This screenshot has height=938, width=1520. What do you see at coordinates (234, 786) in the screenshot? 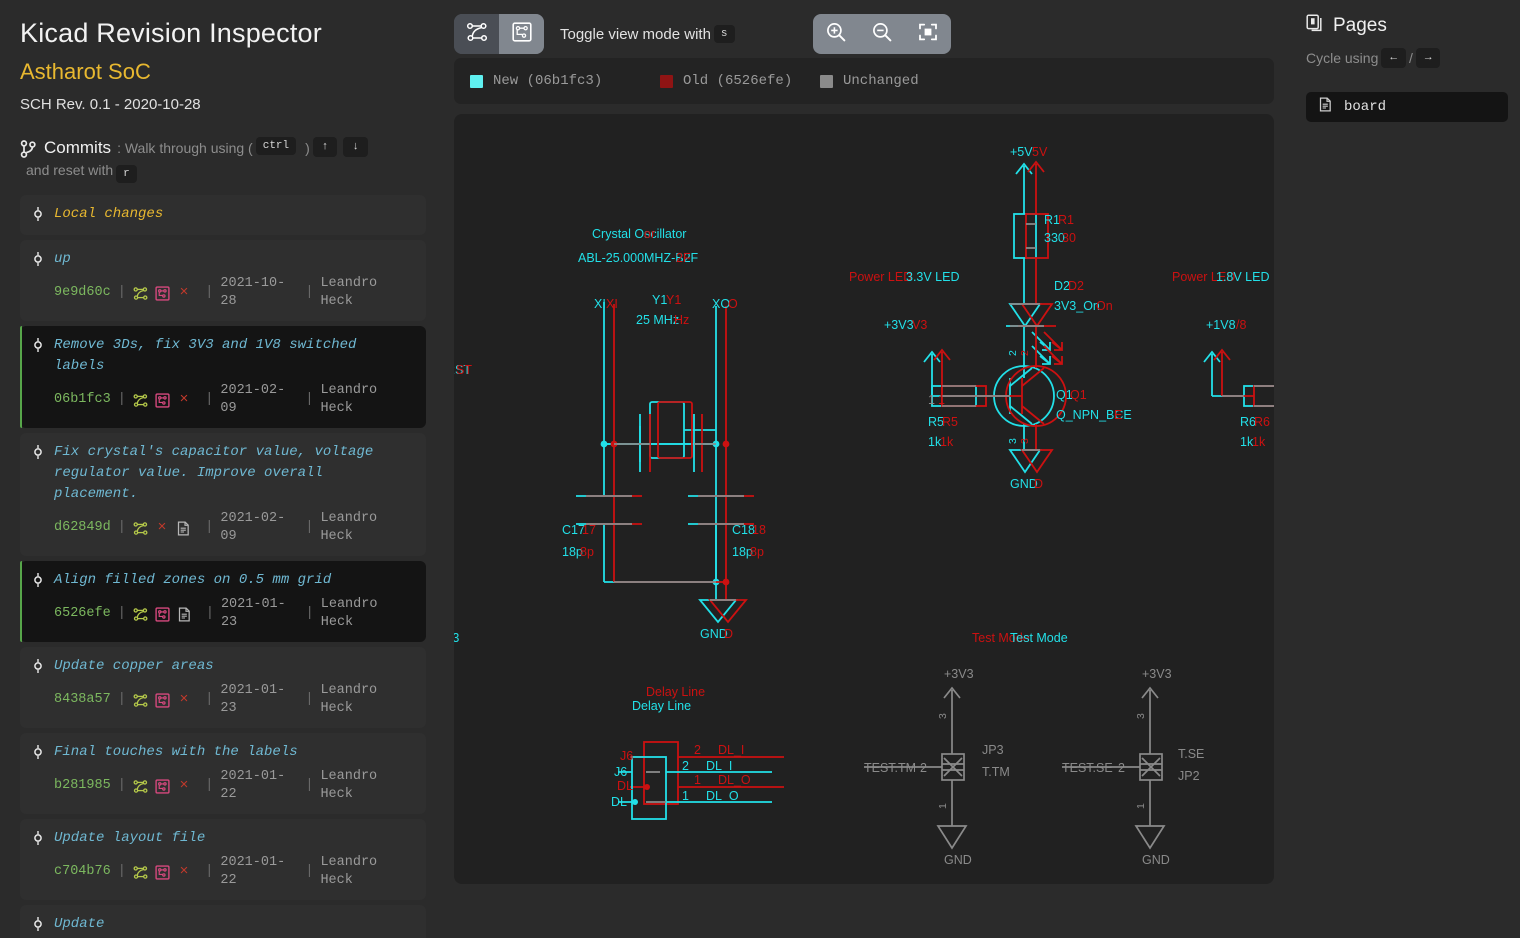
I see `commit-meta: b281985 | × | 2021-01-22 | Leandro Heck` at bounding box center [234, 786].